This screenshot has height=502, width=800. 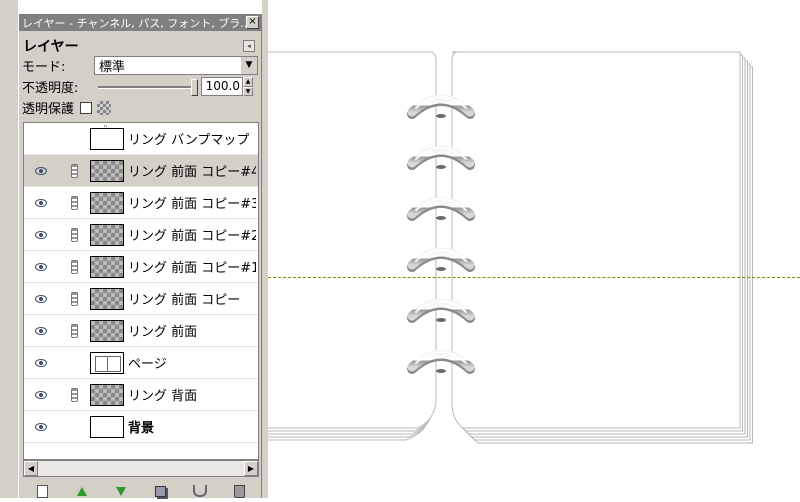 I want to click on lower-layer-button, so click(x=121, y=491).